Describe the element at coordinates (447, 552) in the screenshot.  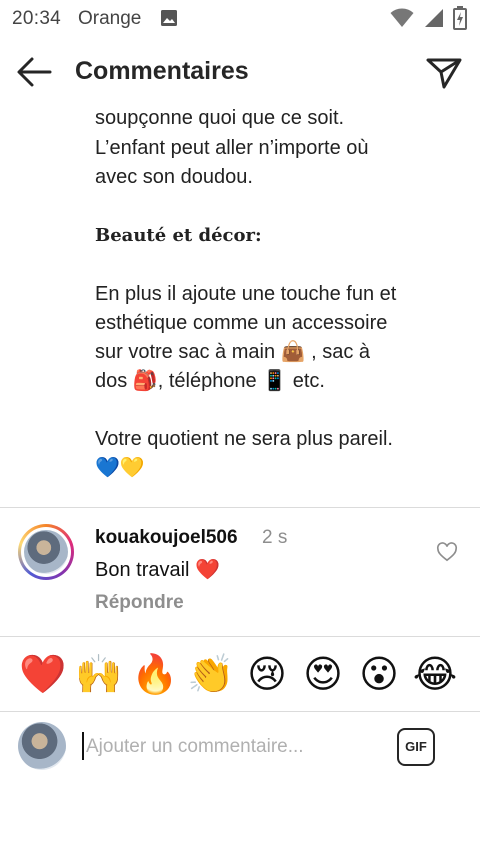
I see `heart-like-icon` at that location.